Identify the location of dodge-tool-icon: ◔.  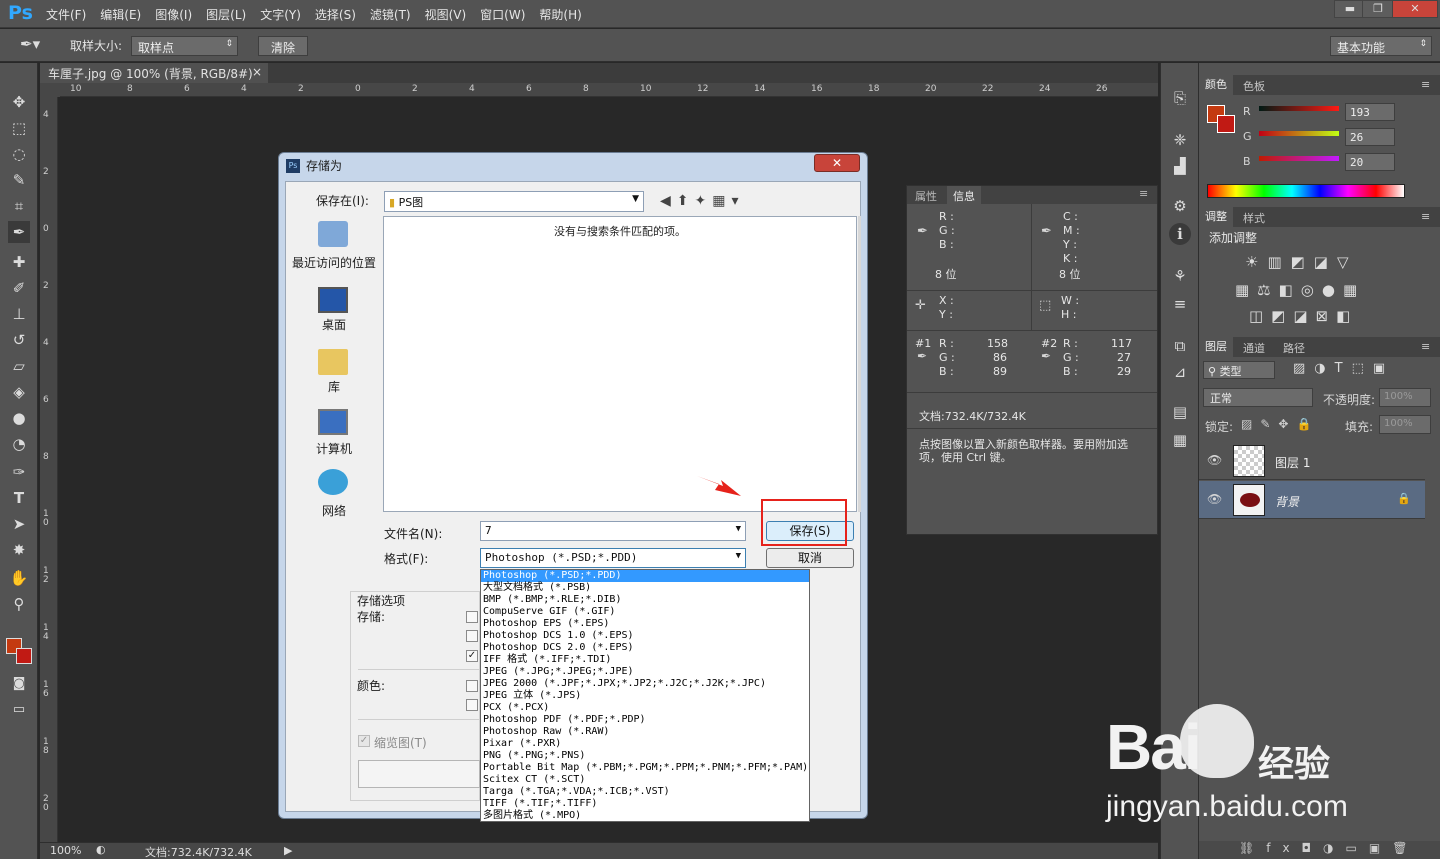
(19, 444).